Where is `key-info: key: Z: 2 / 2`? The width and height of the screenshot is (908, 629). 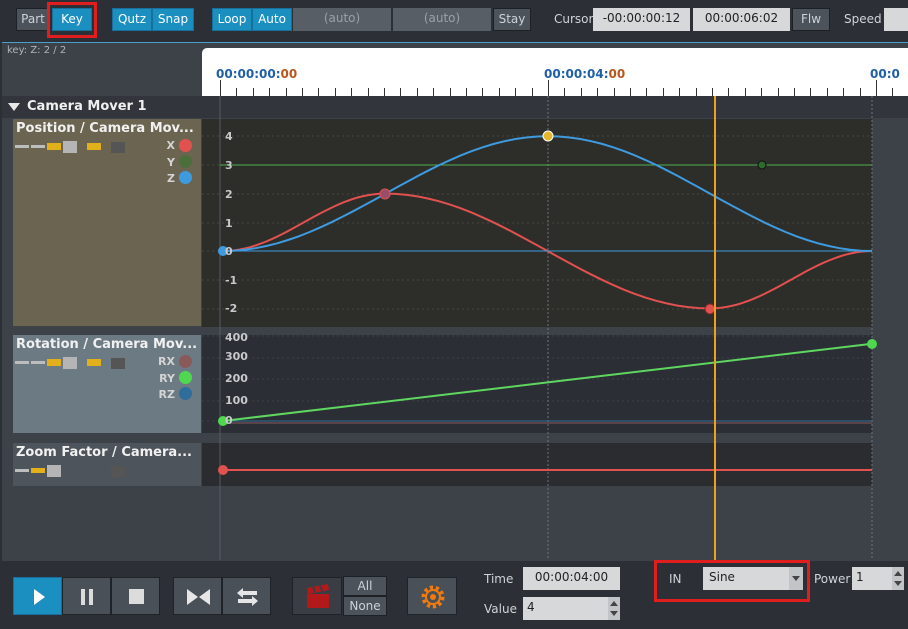 key-info: key: Z: 2 / 2 is located at coordinates (37, 50).